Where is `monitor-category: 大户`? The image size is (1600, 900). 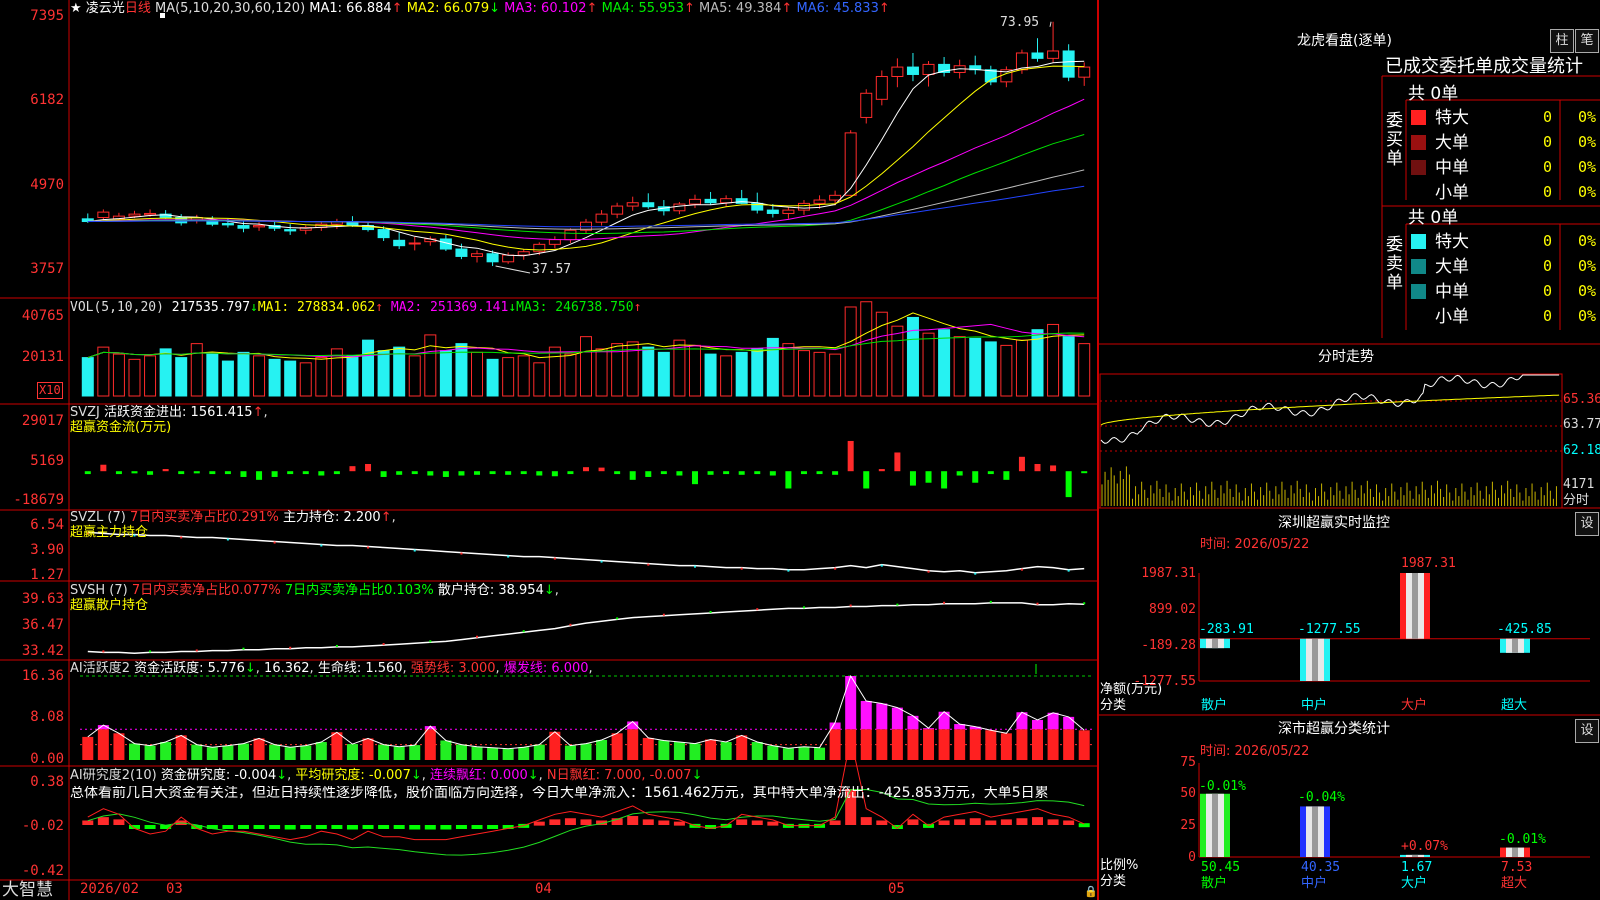
monitor-category: 大户 is located at coordinates (1414, 705).